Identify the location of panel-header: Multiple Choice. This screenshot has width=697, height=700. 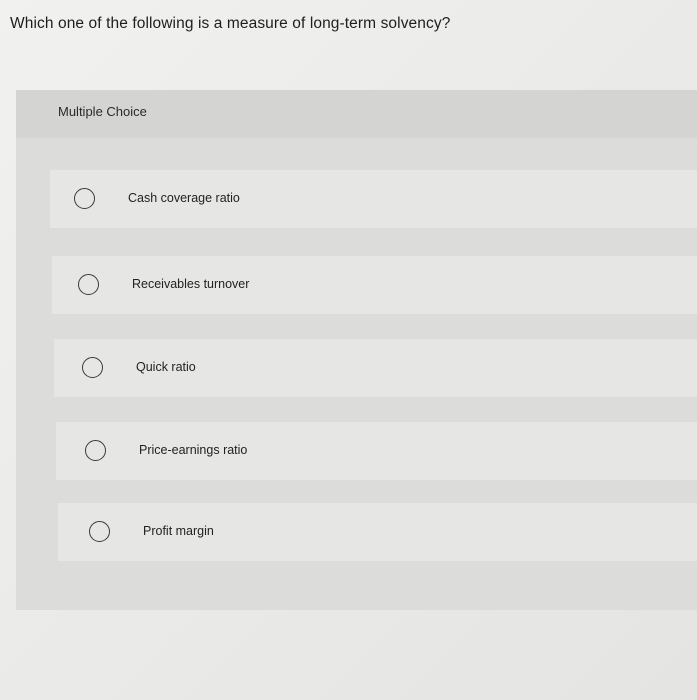
(356, 114).